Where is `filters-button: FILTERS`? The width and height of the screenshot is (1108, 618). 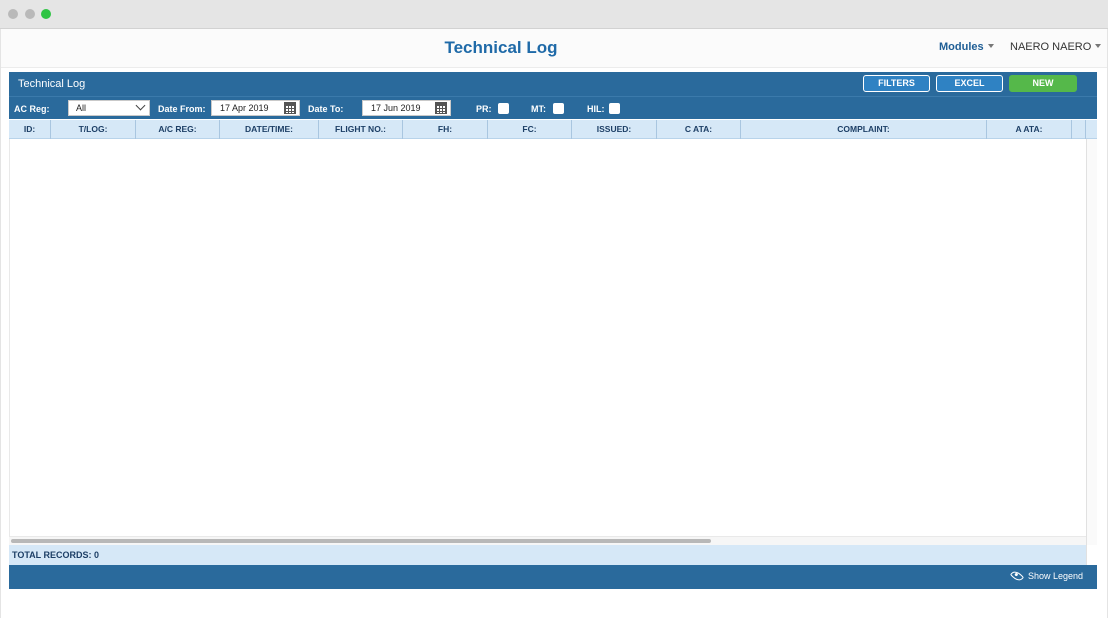 filters-button: FILTERS is located at coordinates (896, 83).